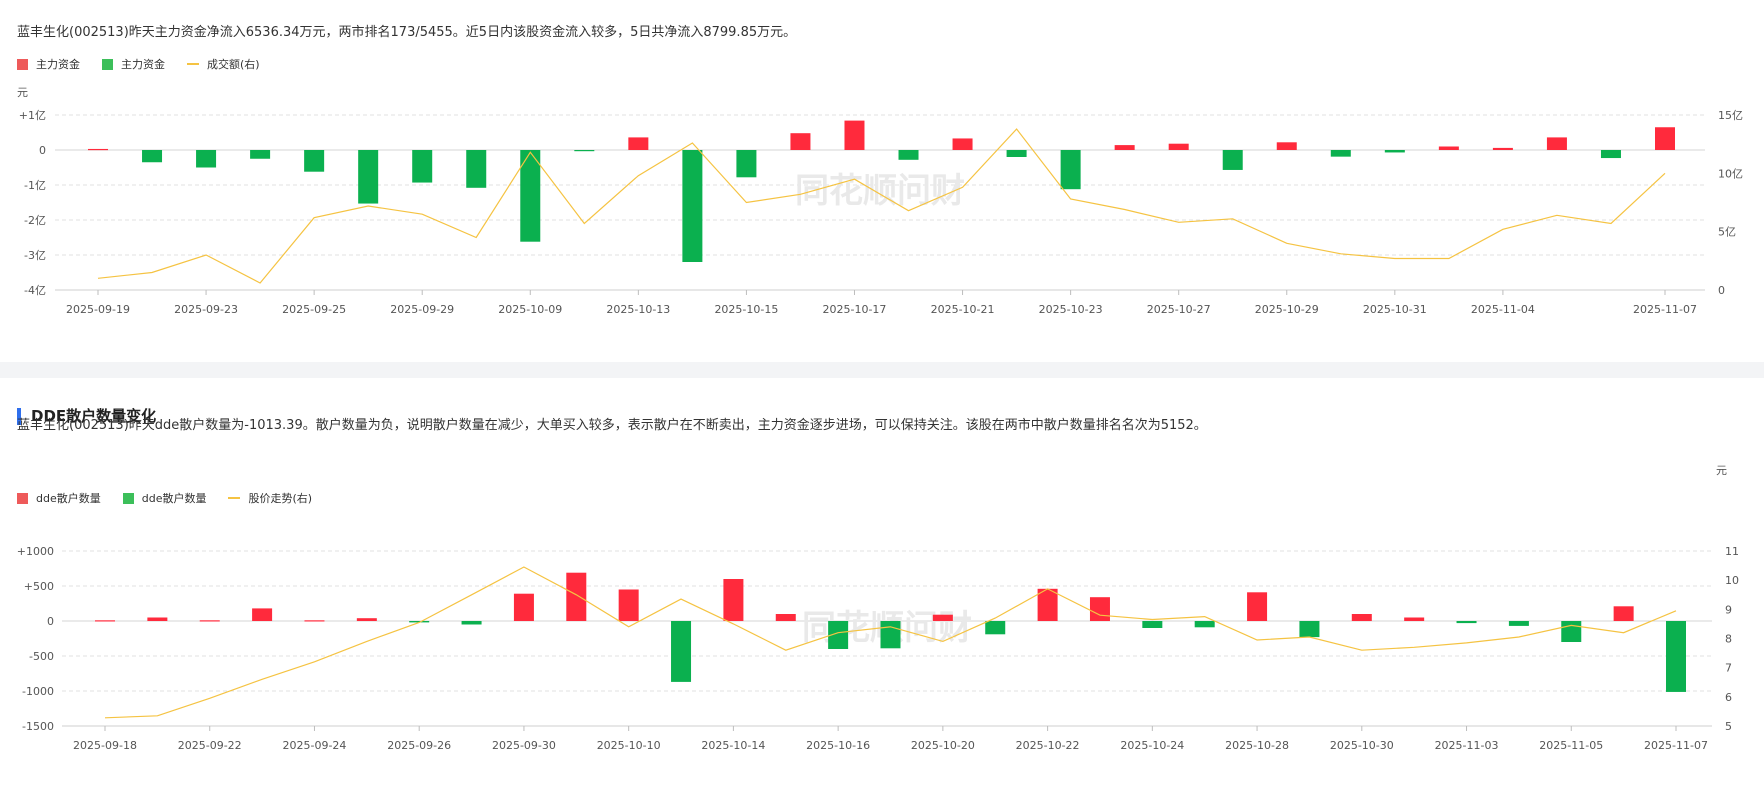 The height and width of the screenshot is (787, 1764). I want to click on x-tick-label: 2025-10-30, so click(1362, 745).